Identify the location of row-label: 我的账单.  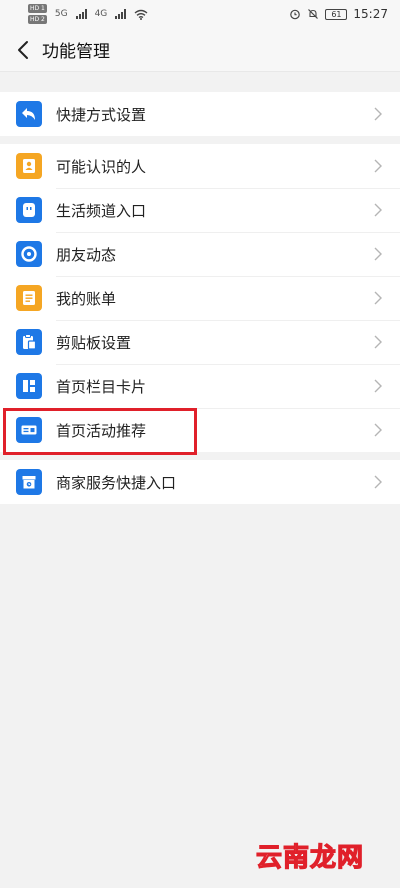
(86, 298).